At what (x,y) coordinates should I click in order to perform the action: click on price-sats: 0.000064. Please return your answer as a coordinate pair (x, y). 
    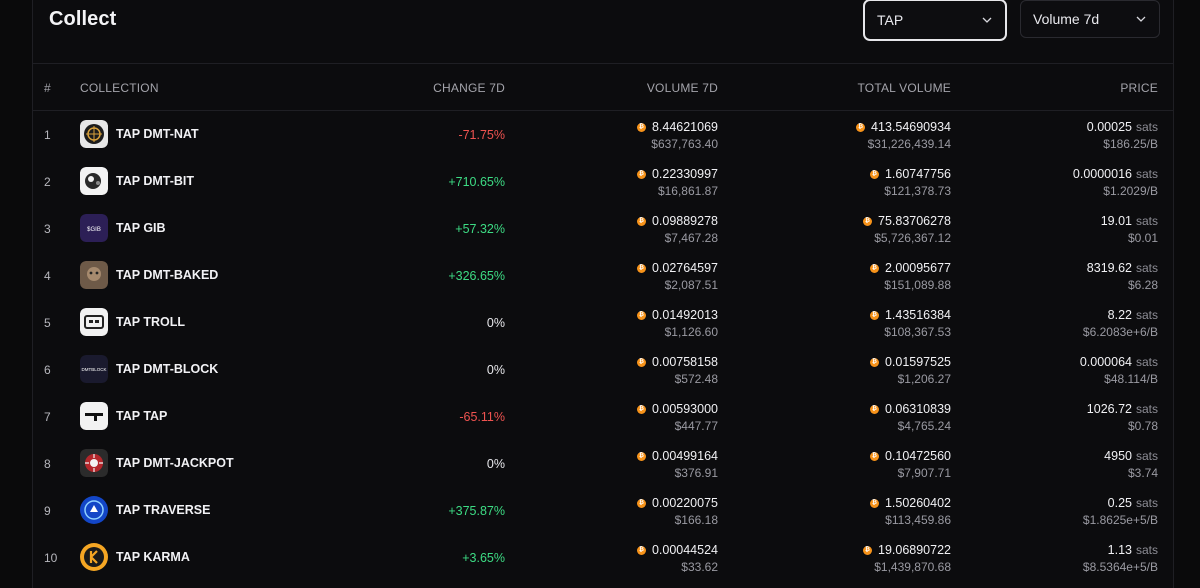
    Looking at the image, I should click on (1105, 362).